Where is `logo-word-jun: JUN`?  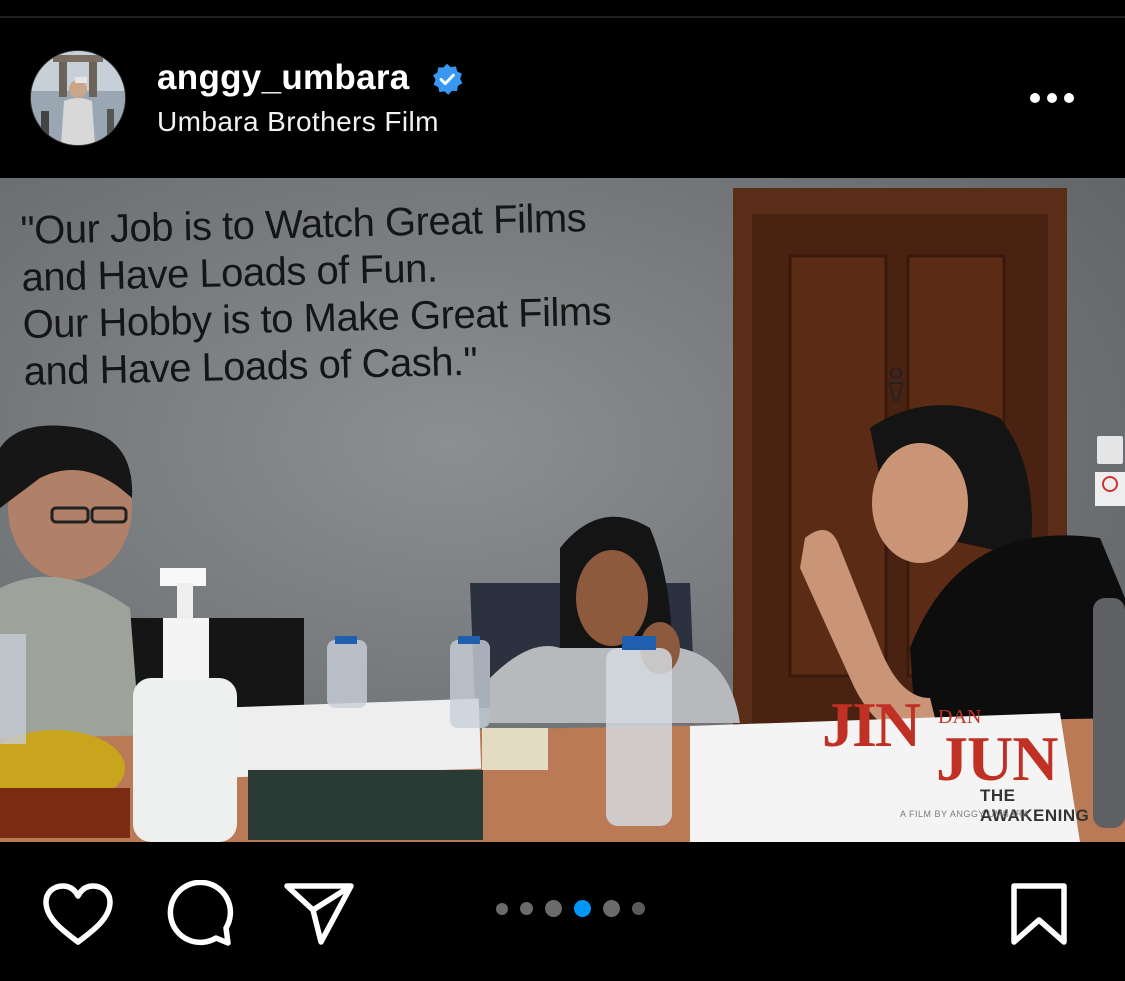 logo-word-jun: JUN is located at coordinates (997, 758).